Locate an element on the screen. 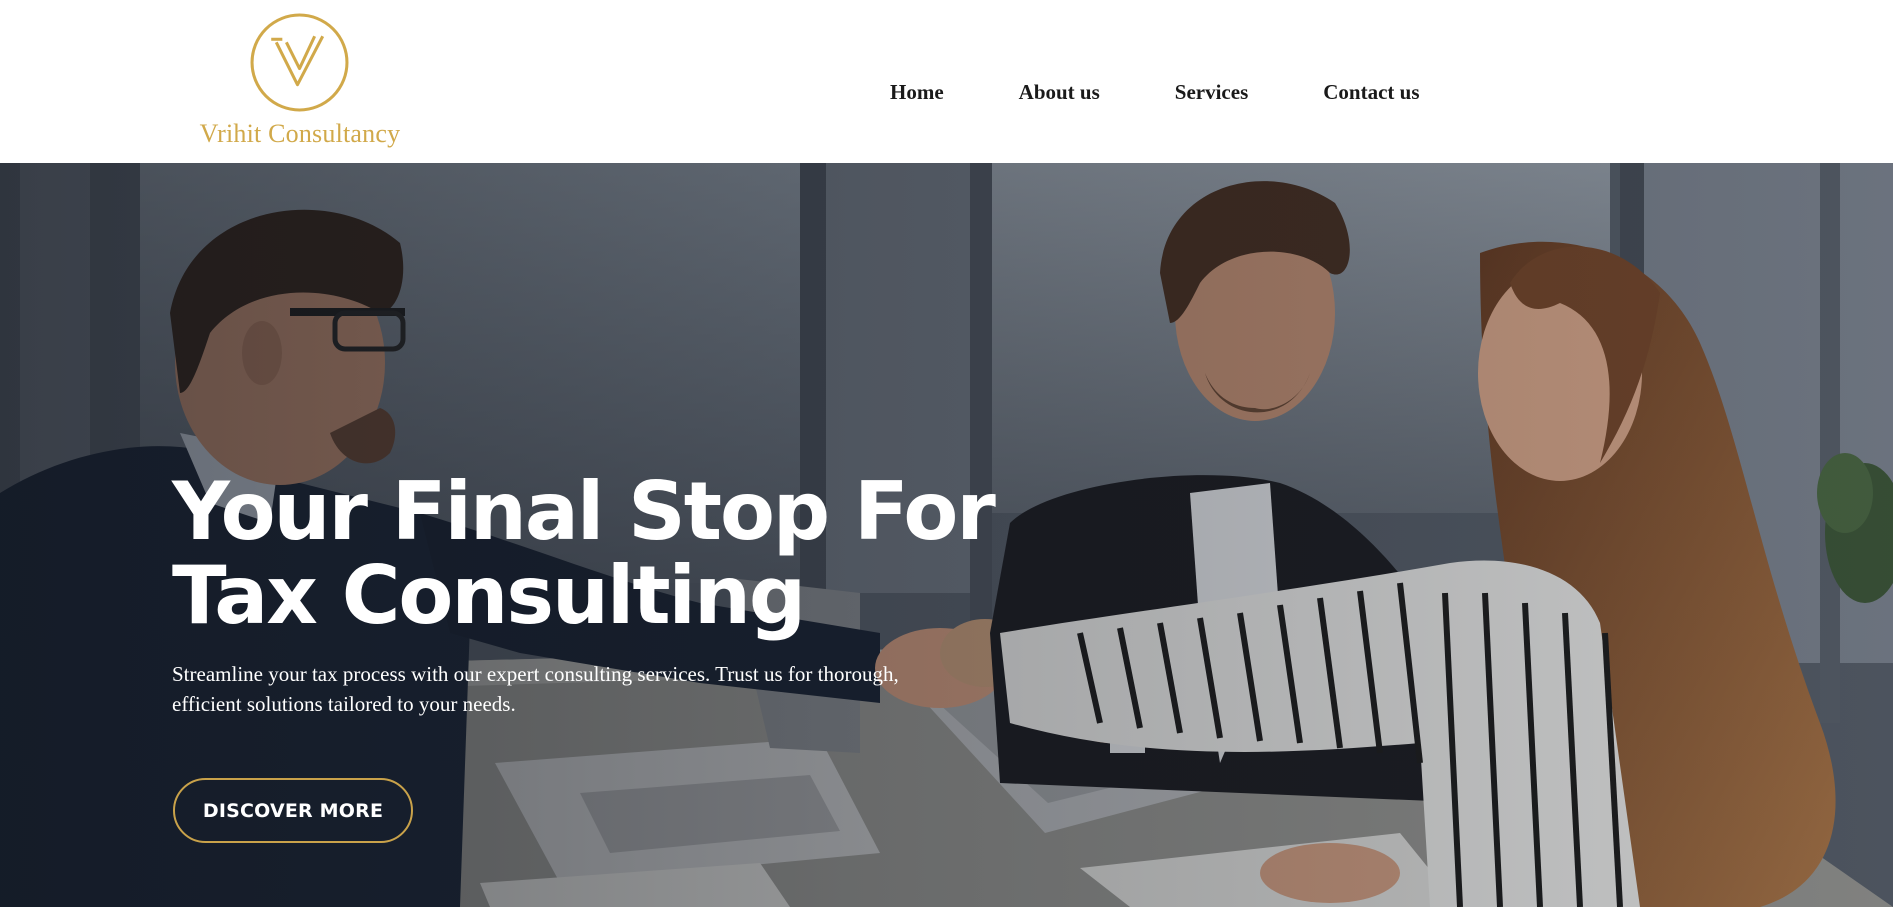 This screenshot has width=1893, height=907. nav-item-about-us: About us is located at coordinates (1059, 92).